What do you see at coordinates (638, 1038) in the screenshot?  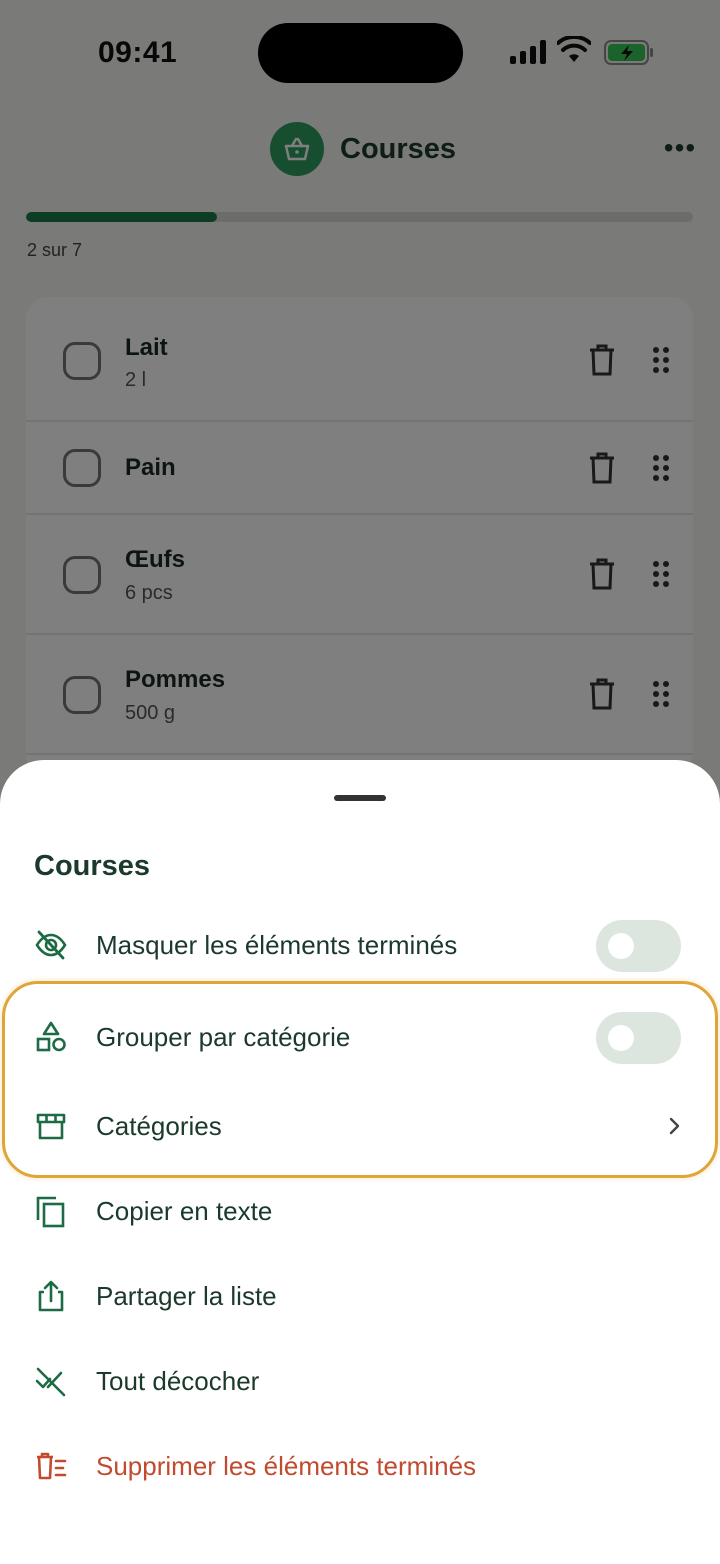 I see `group-by-category-toggle` at bounding box center [638, 1038].